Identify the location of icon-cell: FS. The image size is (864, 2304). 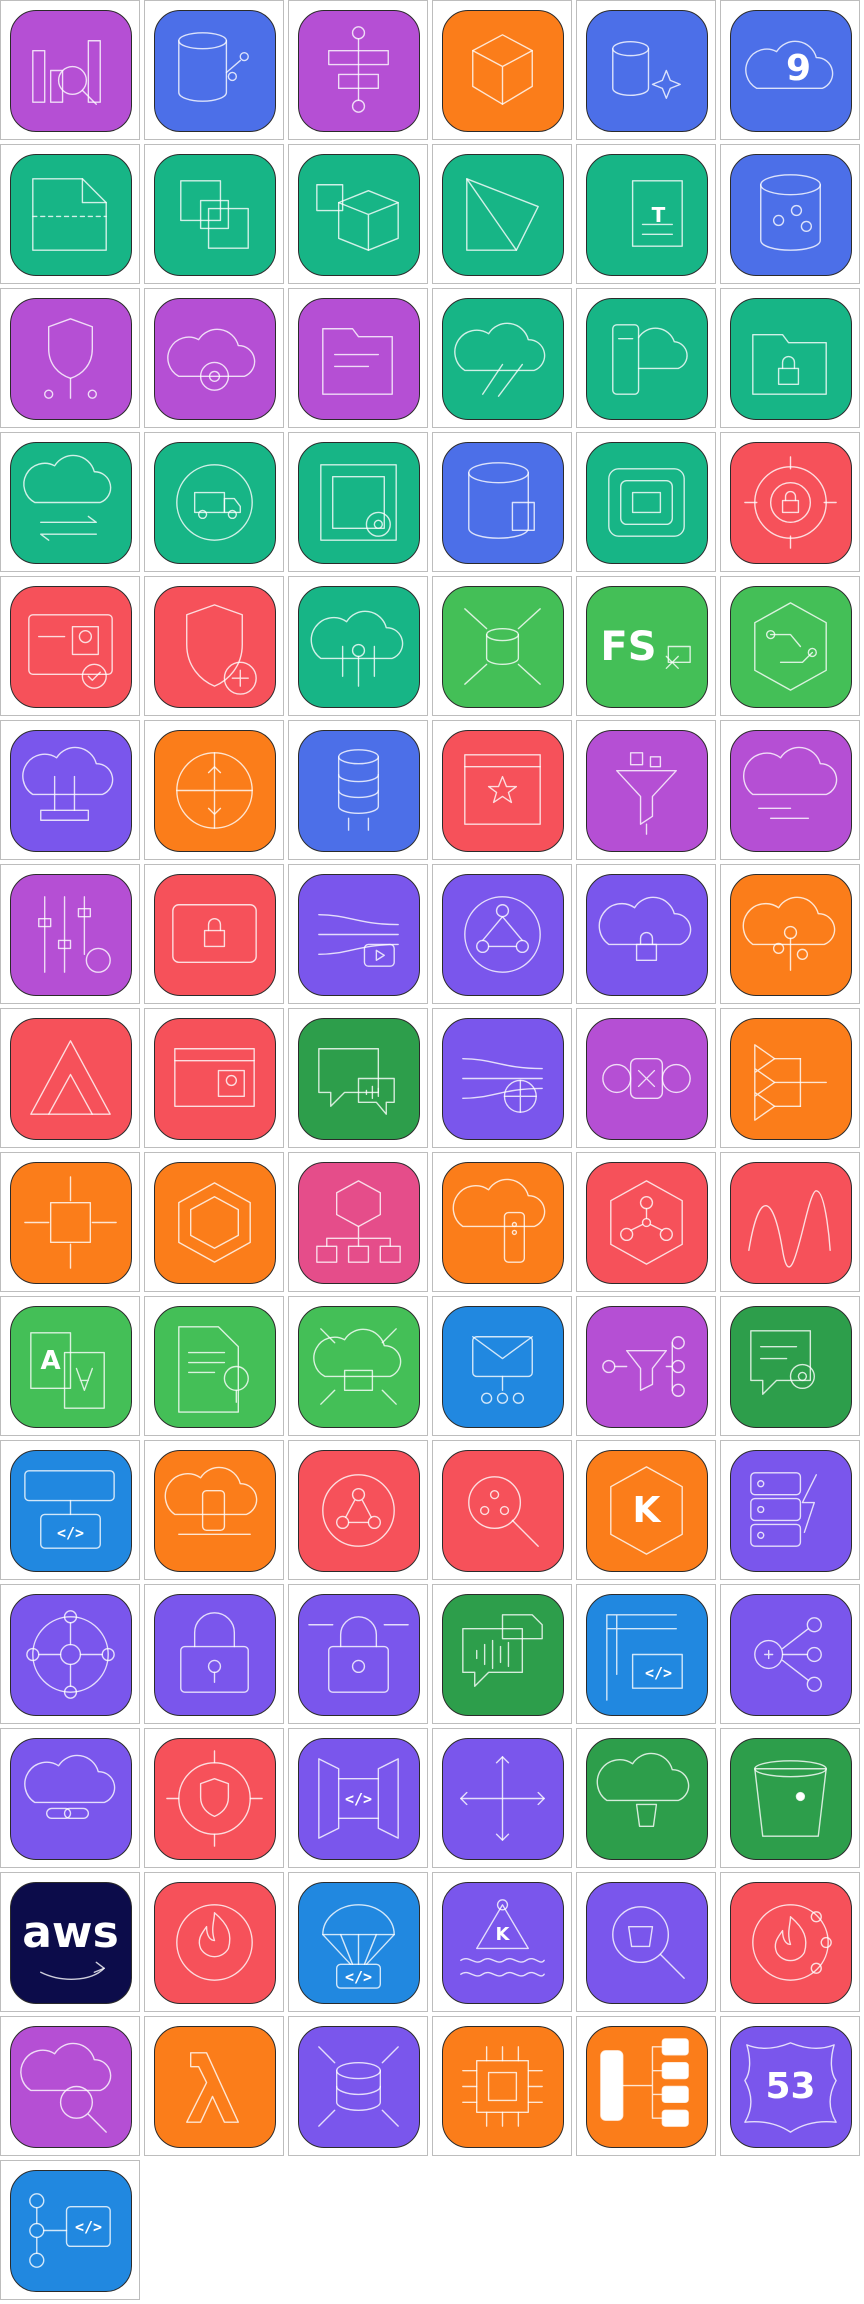
(646, 646).